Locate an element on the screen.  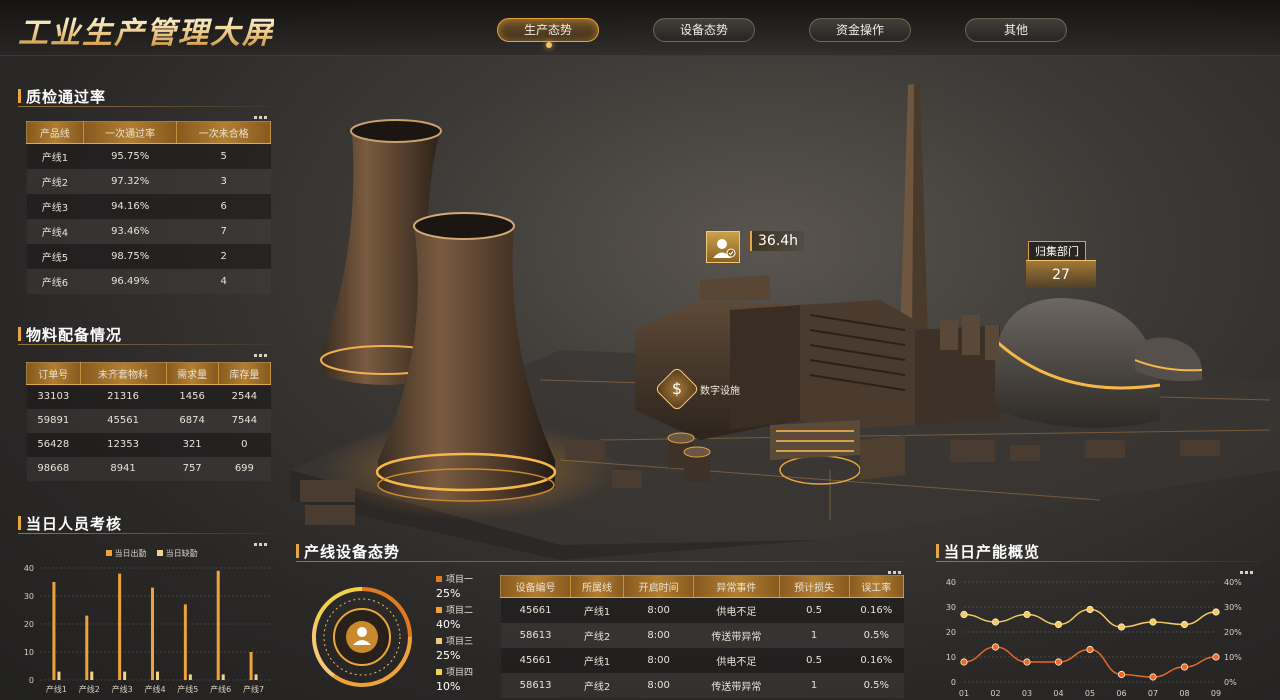
table-header-cell: 产品线 is located at coordinates (55, 132).